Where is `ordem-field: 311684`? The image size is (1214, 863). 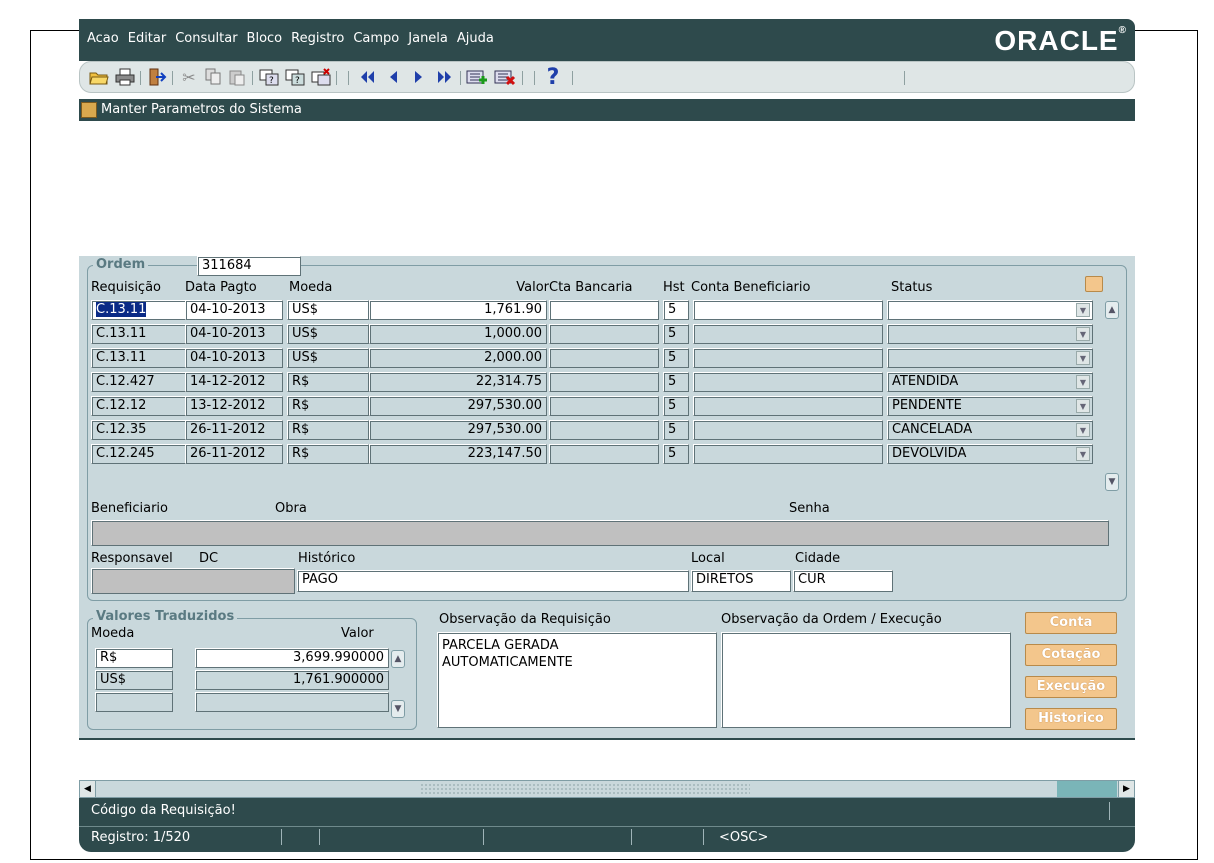
ordem-field: 311684 is located at coordinates (249, 266).